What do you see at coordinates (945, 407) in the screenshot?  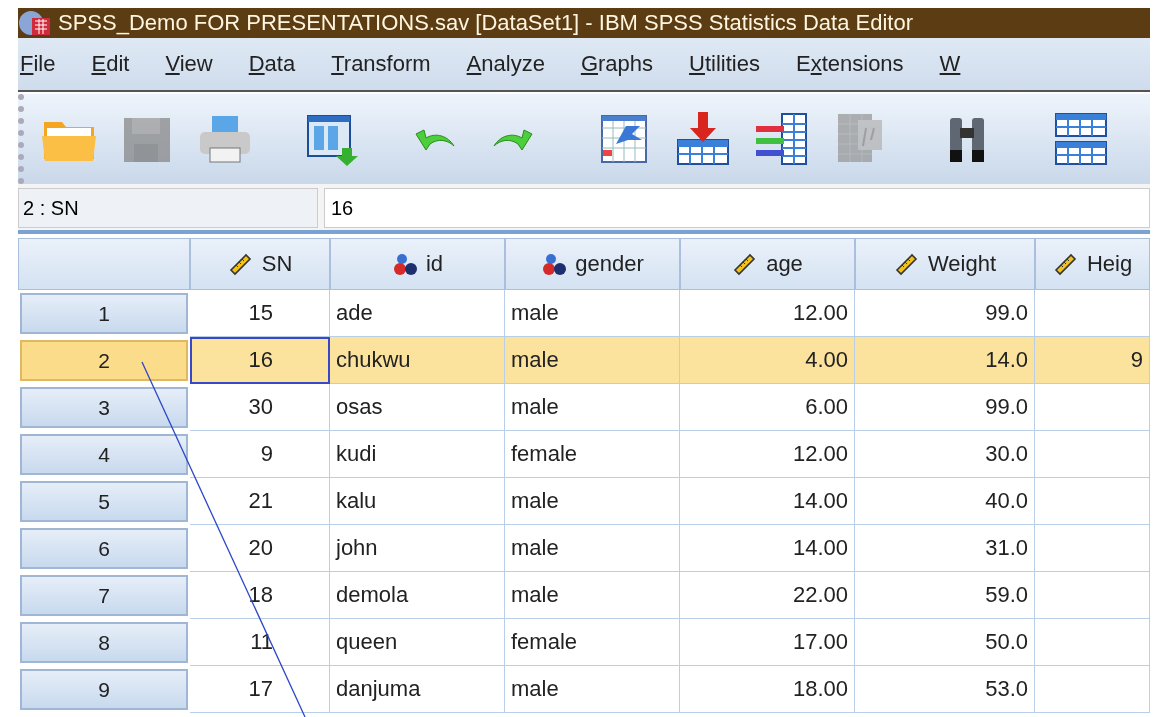 I see `table-cell: 99.0` at bounding box center [945, 407].